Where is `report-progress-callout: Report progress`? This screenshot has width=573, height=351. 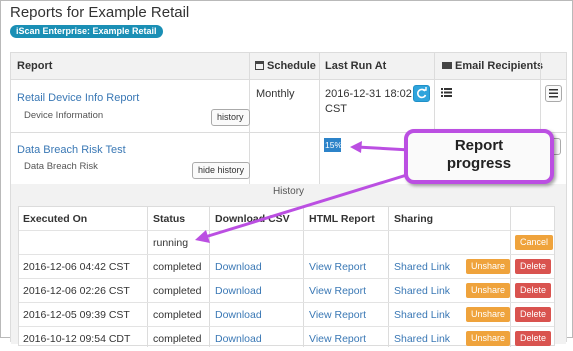
report-progress-callout: Report progress is located at coordinates (479, 156).